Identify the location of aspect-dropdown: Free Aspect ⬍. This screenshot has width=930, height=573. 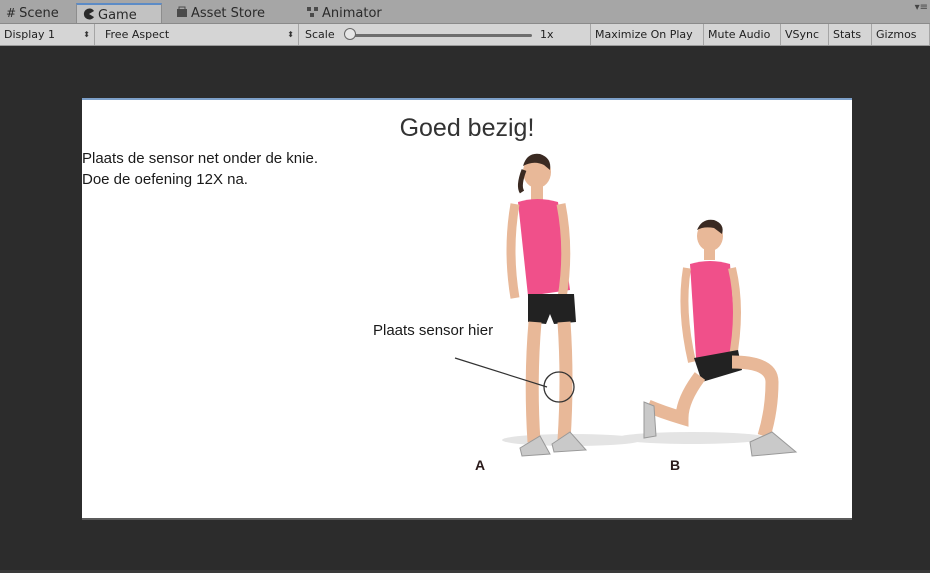
(200, 34).